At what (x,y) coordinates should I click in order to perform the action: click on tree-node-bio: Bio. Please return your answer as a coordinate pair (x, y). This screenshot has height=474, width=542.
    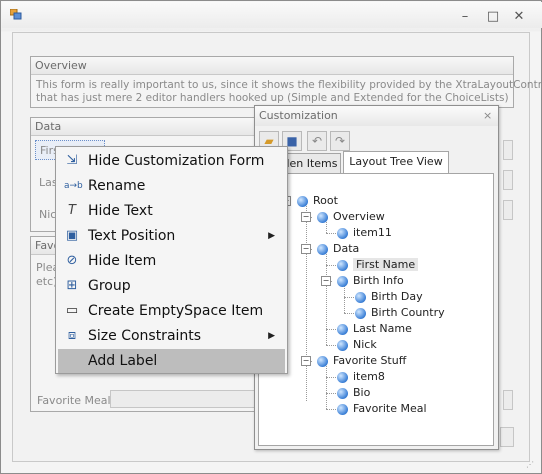
    Looking at the image, I should click on (353, 393).